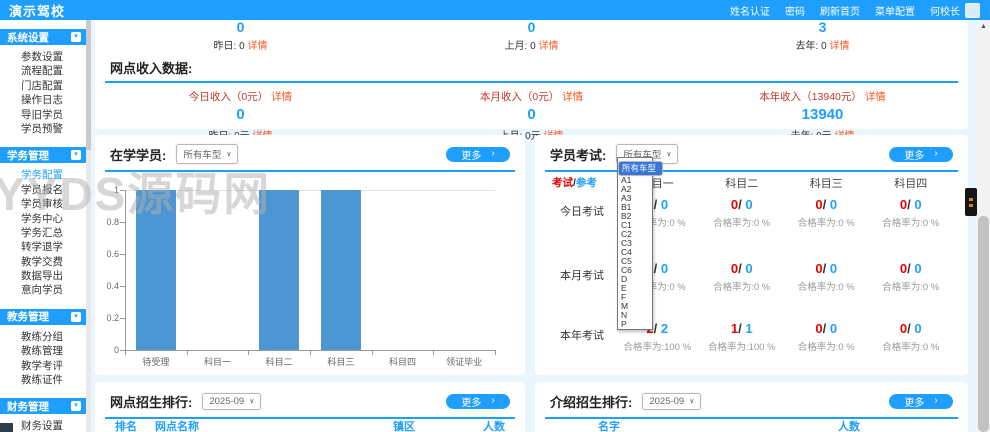  What do you see at coordinates (635, 252) in the screenshot?
I see `dropdown-option: C4` at bounding box center [635, 252].